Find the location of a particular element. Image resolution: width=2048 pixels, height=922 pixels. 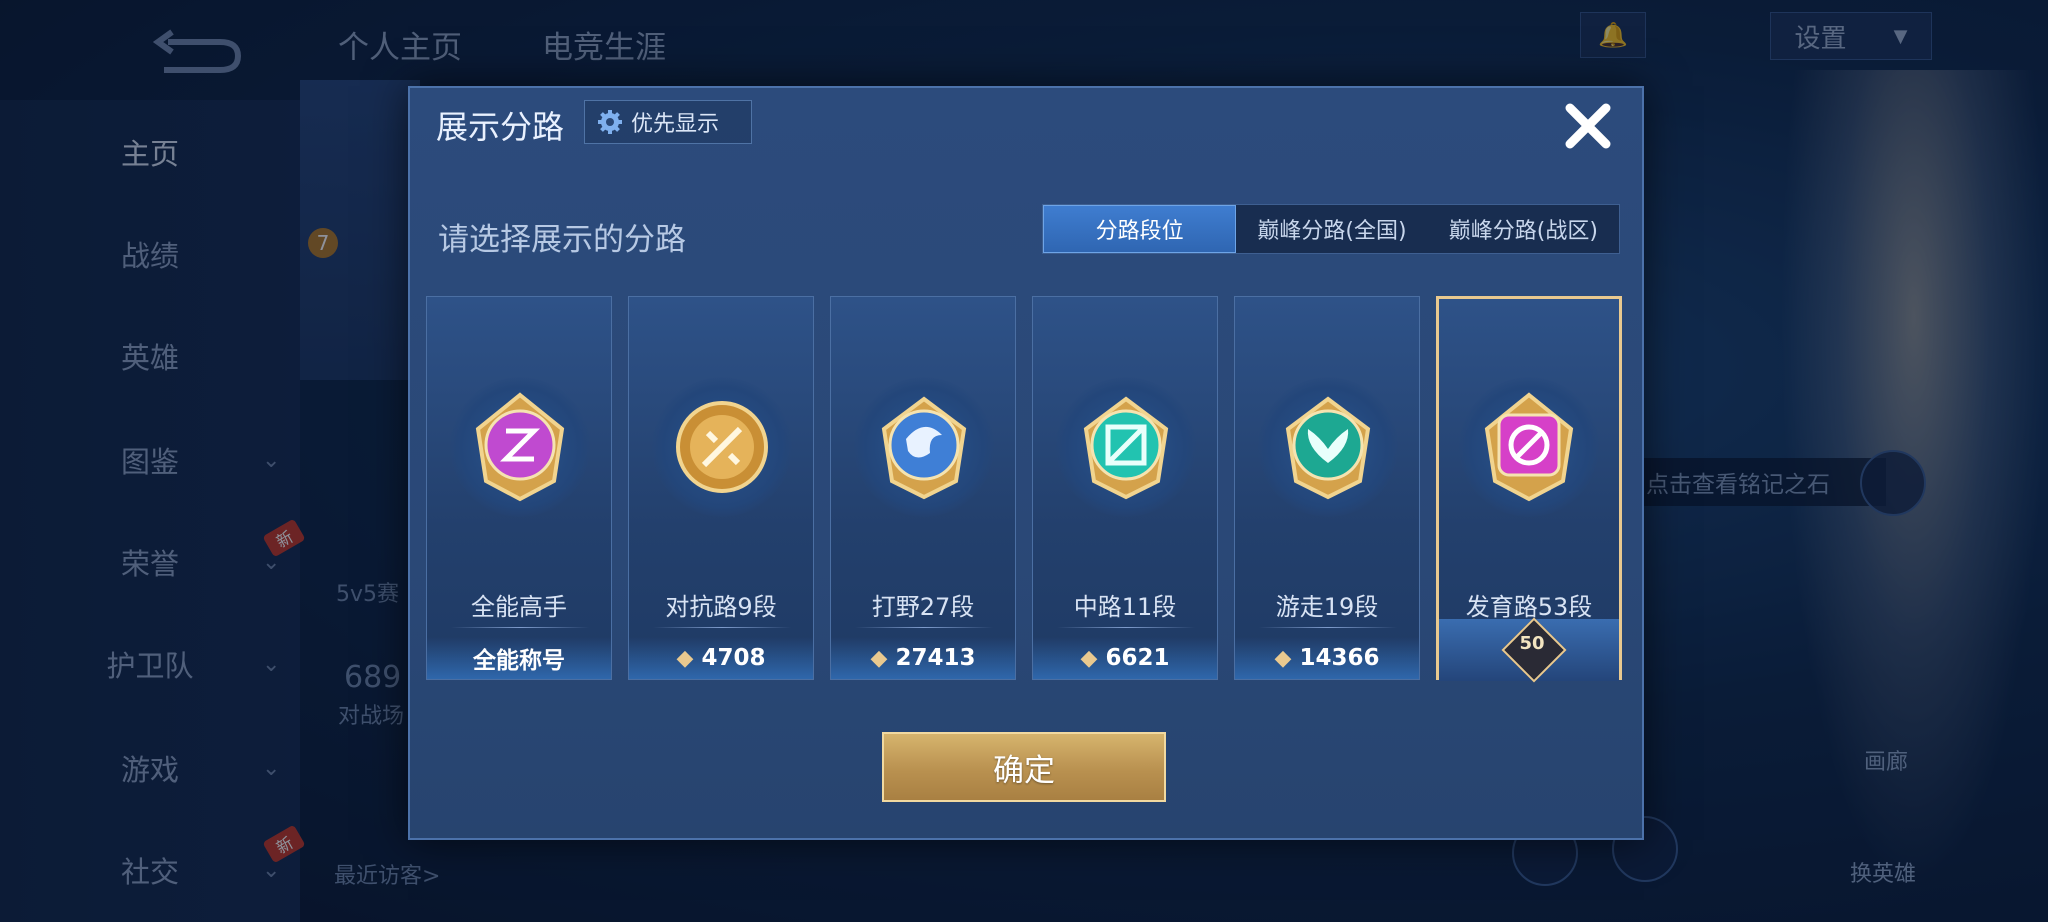

tab-peak-national: 巅峰分路(全国) is located at coordinates (1331, 229).